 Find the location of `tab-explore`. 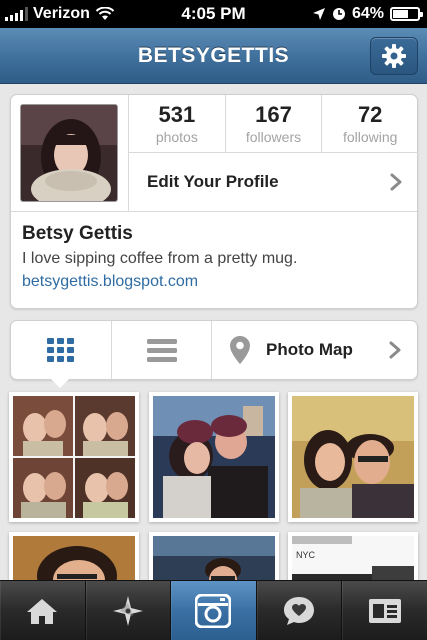

tab-explore is located at coordinates (127, 610).